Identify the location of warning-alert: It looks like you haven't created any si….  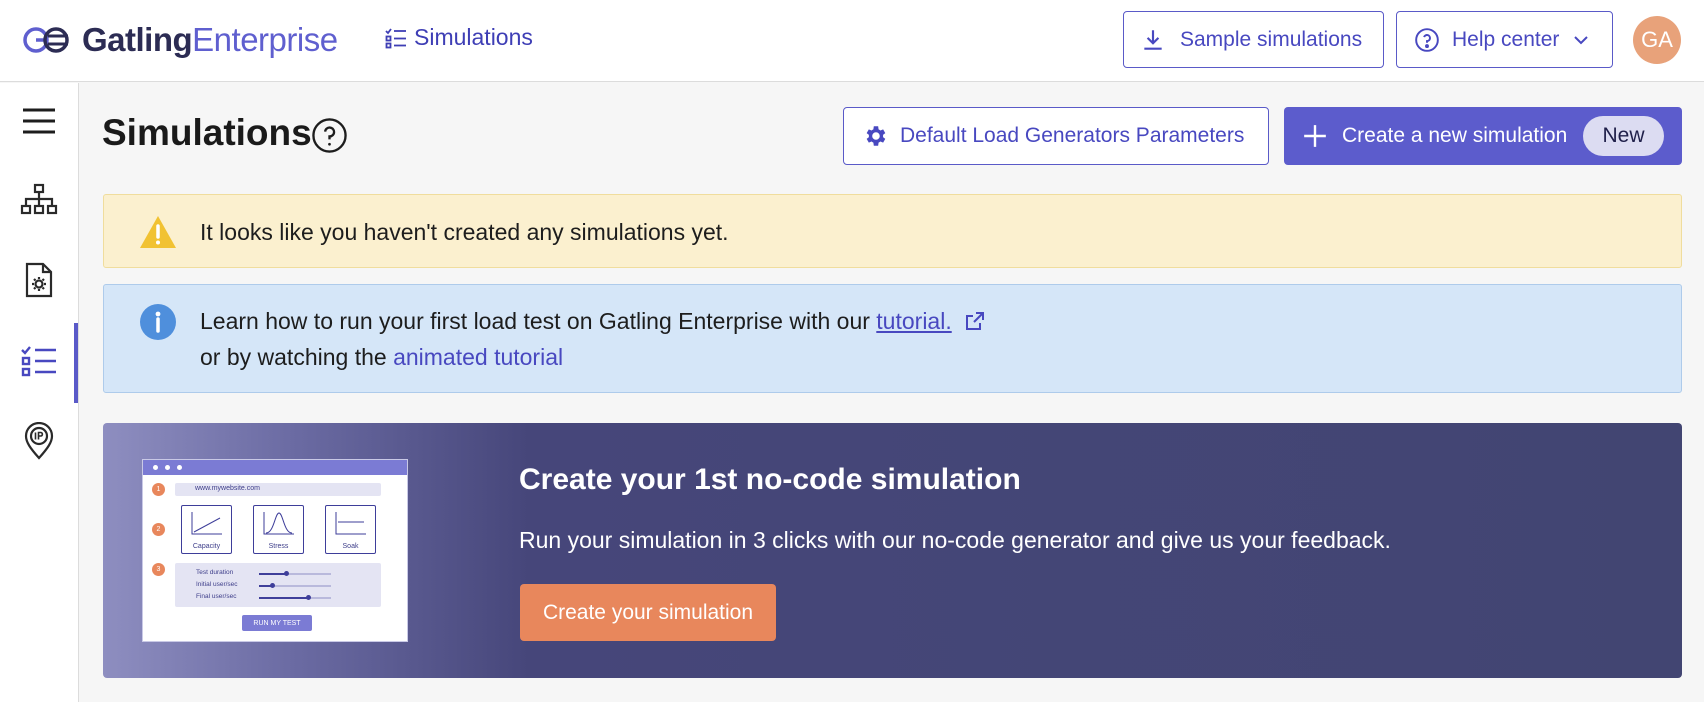
(892, 231).